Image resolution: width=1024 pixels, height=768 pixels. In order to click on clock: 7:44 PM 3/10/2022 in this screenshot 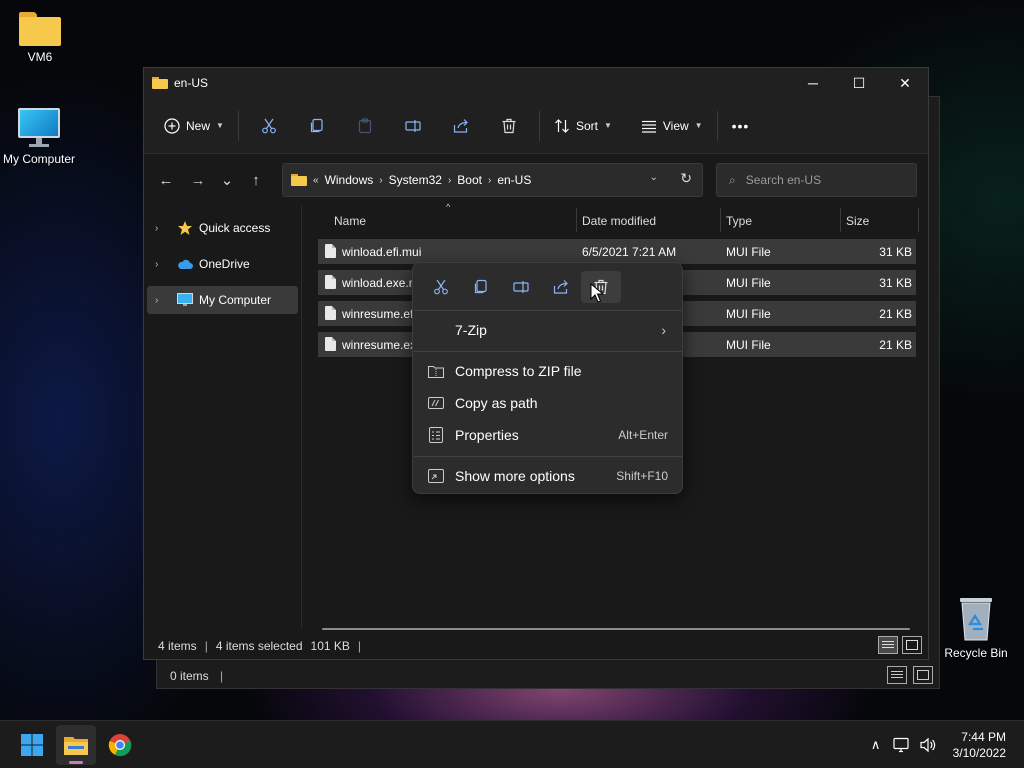, I will do `click(979, 745)`.